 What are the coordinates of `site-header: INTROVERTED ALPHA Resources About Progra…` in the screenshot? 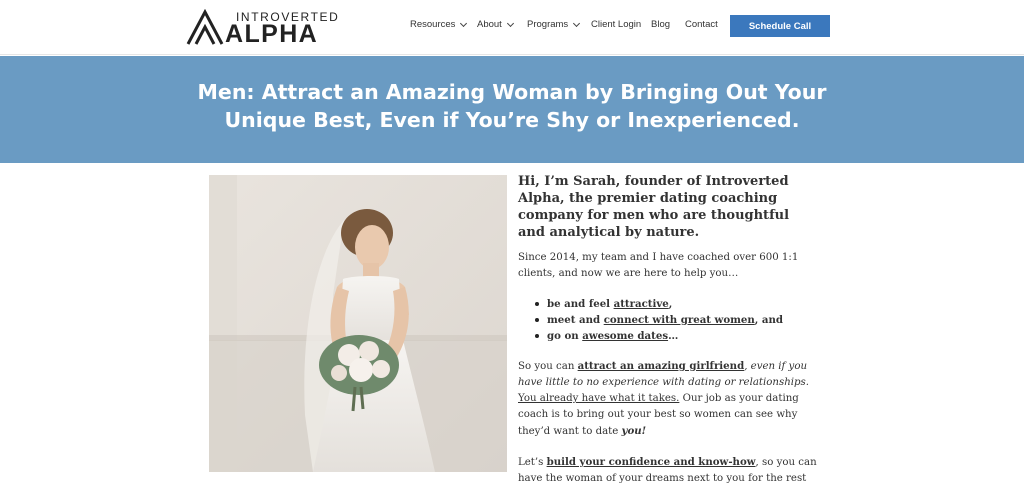 It's located at (512, 27).